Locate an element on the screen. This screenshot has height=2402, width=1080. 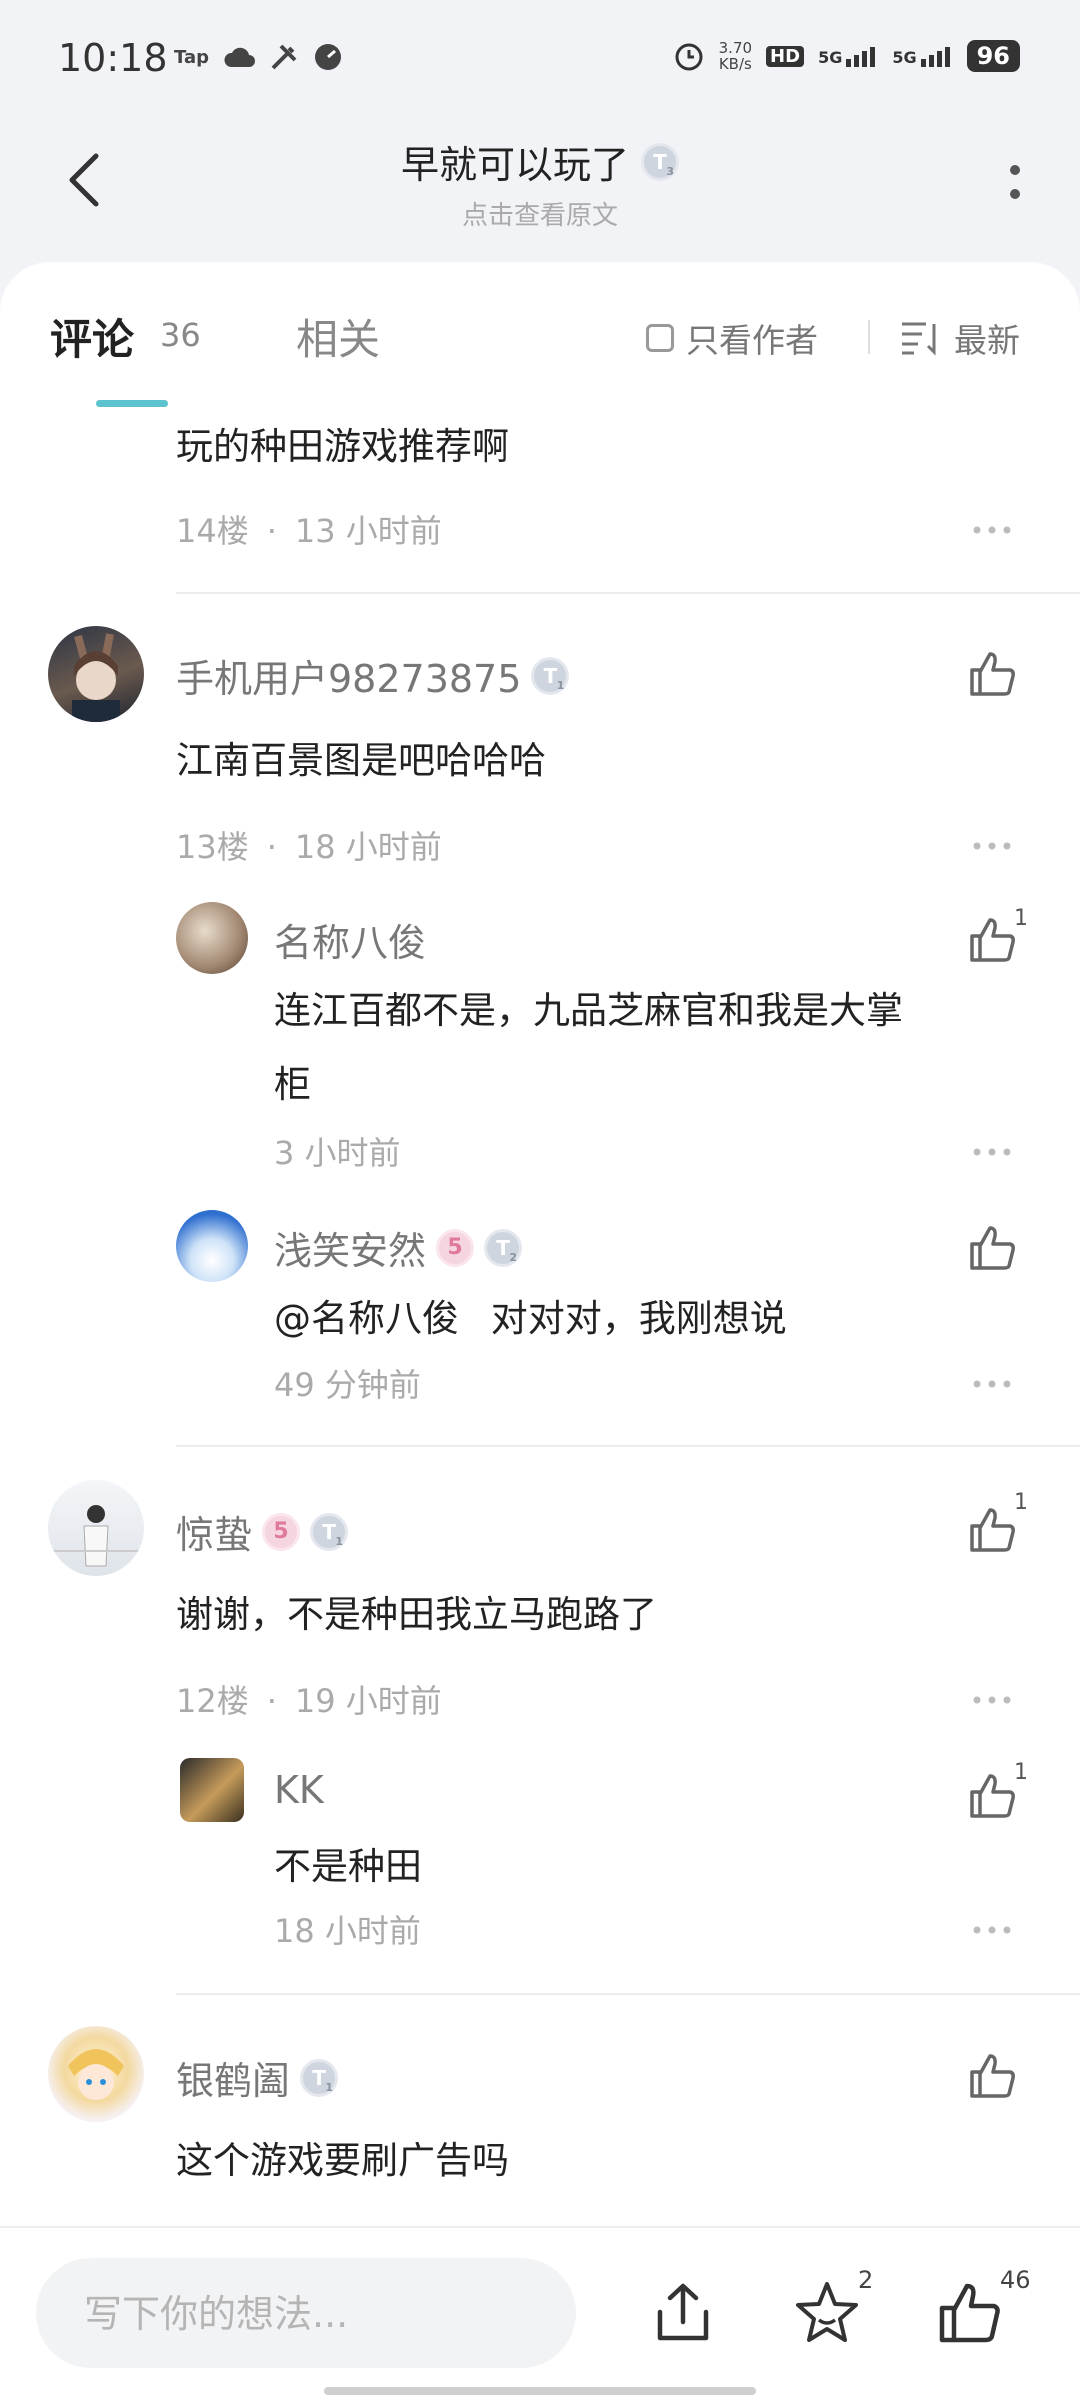
comment-count: 36 is located at coordinates (180, 335).